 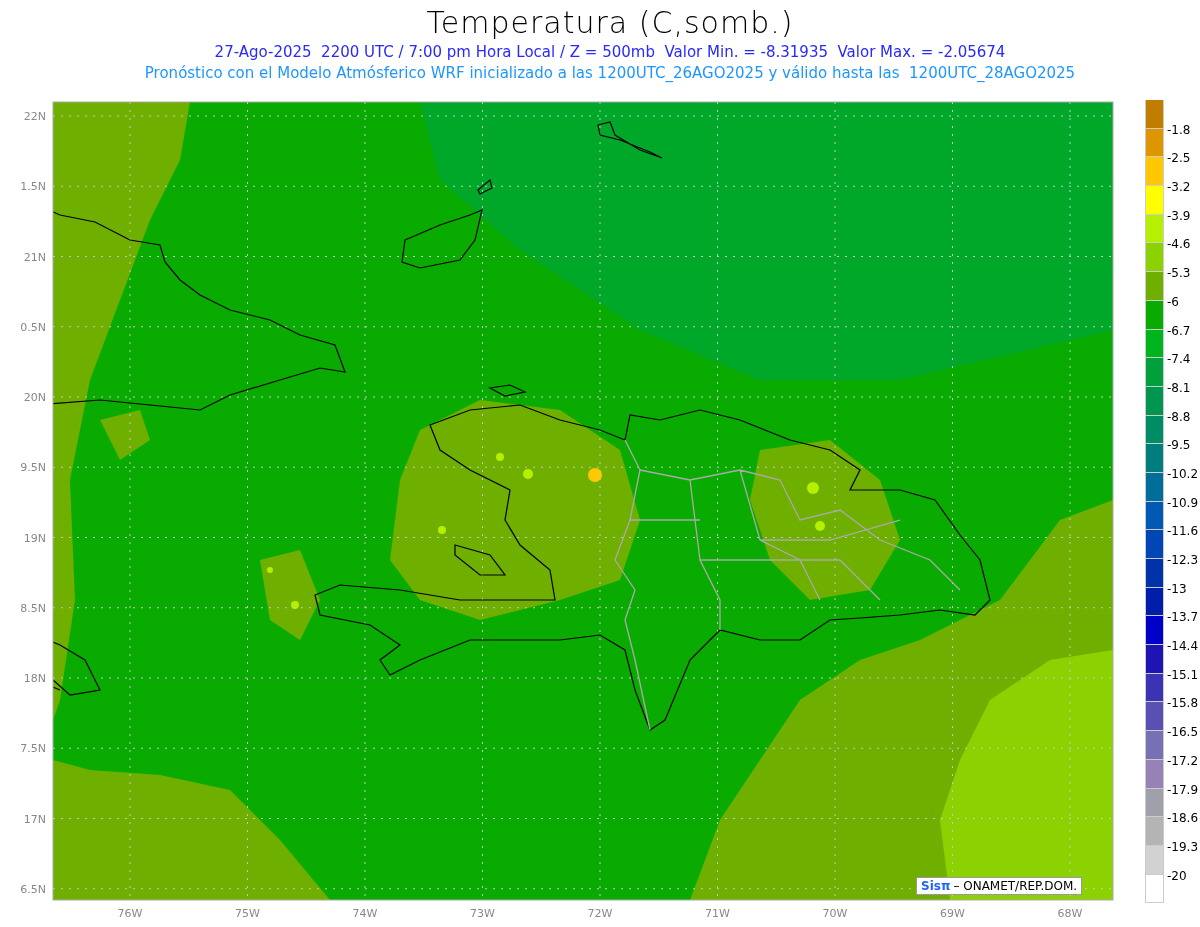 What do you see at coordinates (1183, 560) in the screenshot?
I see `colorbar-label: -12.3` at bounding box center [1183, 560].